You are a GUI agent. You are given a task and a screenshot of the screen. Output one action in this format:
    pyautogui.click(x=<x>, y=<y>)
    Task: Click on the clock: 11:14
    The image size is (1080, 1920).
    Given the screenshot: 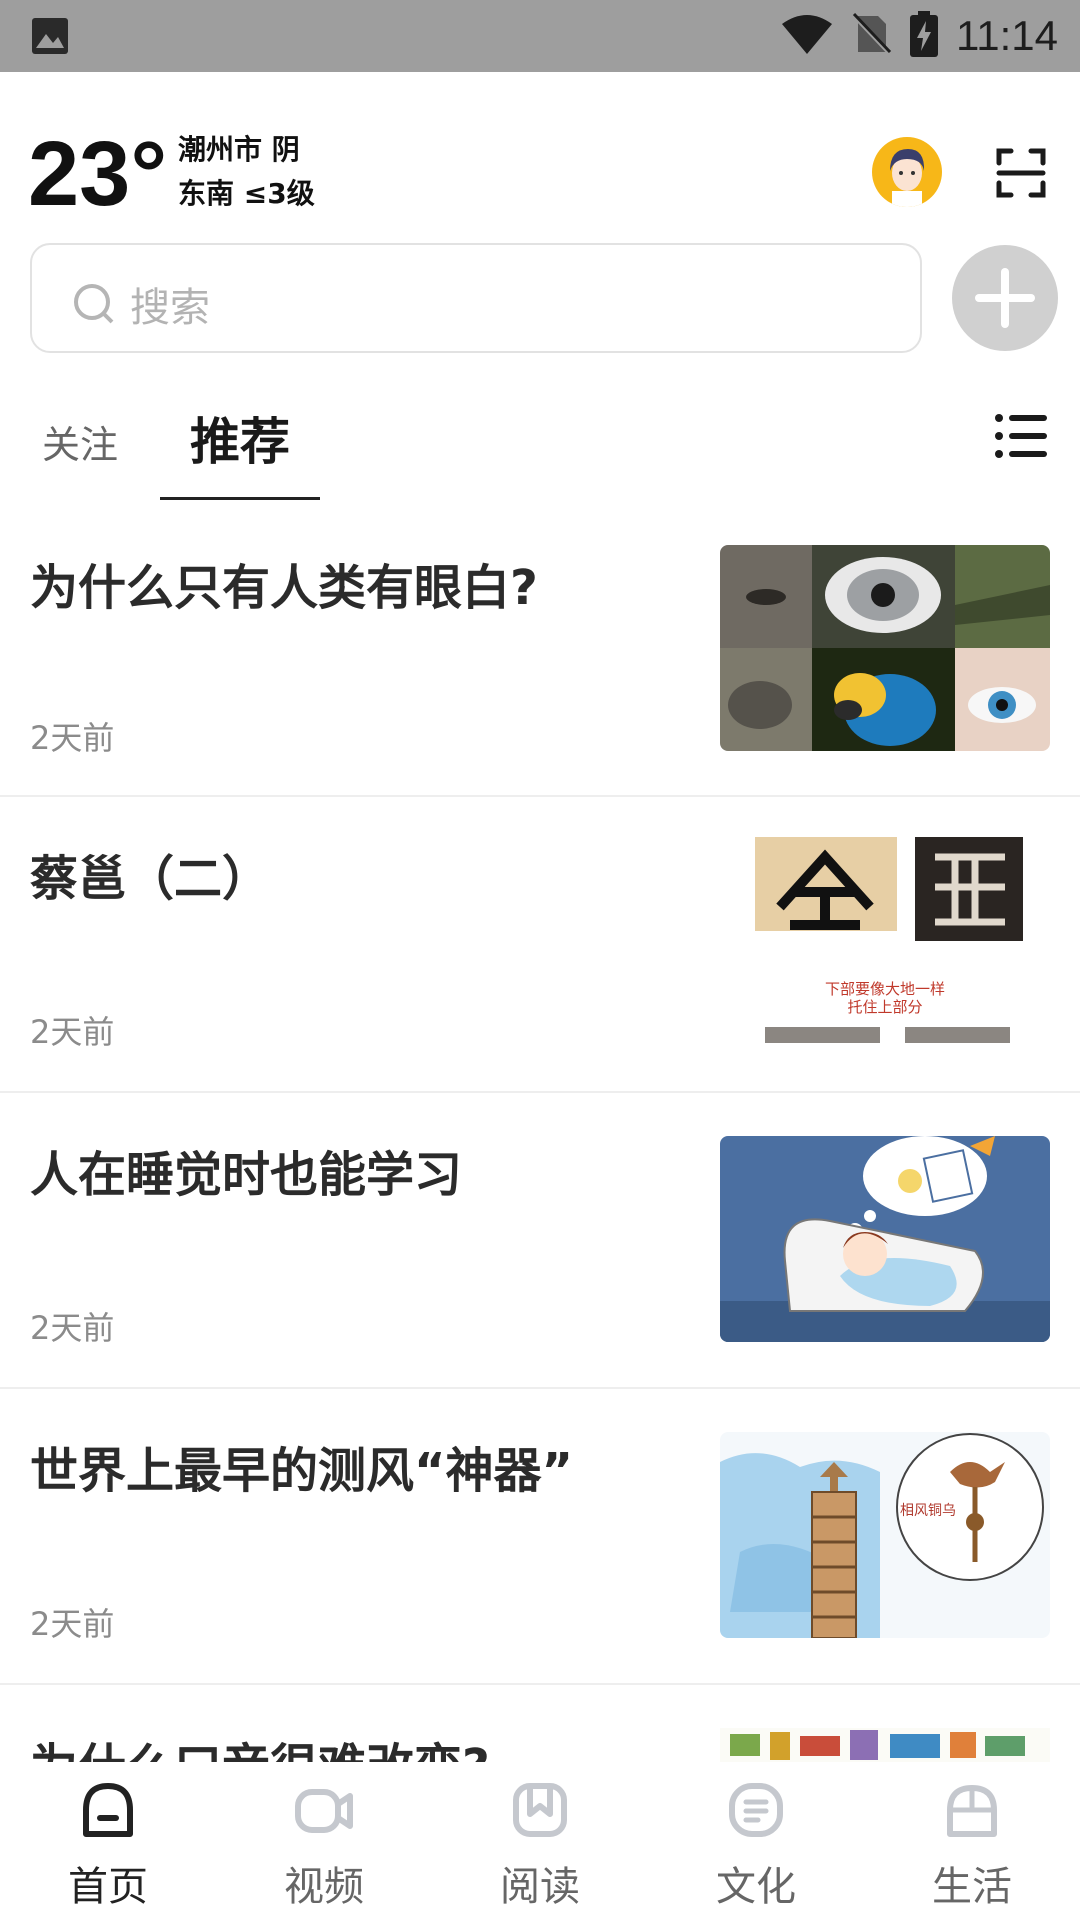 What is the action you would take?
    pyautogui.click(x=1007, y=35)
    